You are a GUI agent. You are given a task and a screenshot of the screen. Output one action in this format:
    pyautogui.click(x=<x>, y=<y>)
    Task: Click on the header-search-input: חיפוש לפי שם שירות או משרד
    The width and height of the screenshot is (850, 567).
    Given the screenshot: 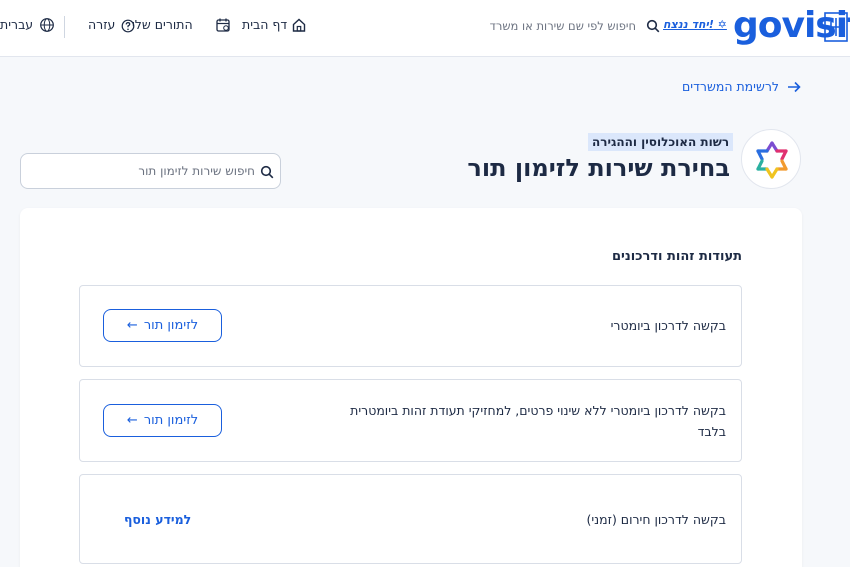 What is the action you would take?
    pyautogui.click(x=558, y=26)
    